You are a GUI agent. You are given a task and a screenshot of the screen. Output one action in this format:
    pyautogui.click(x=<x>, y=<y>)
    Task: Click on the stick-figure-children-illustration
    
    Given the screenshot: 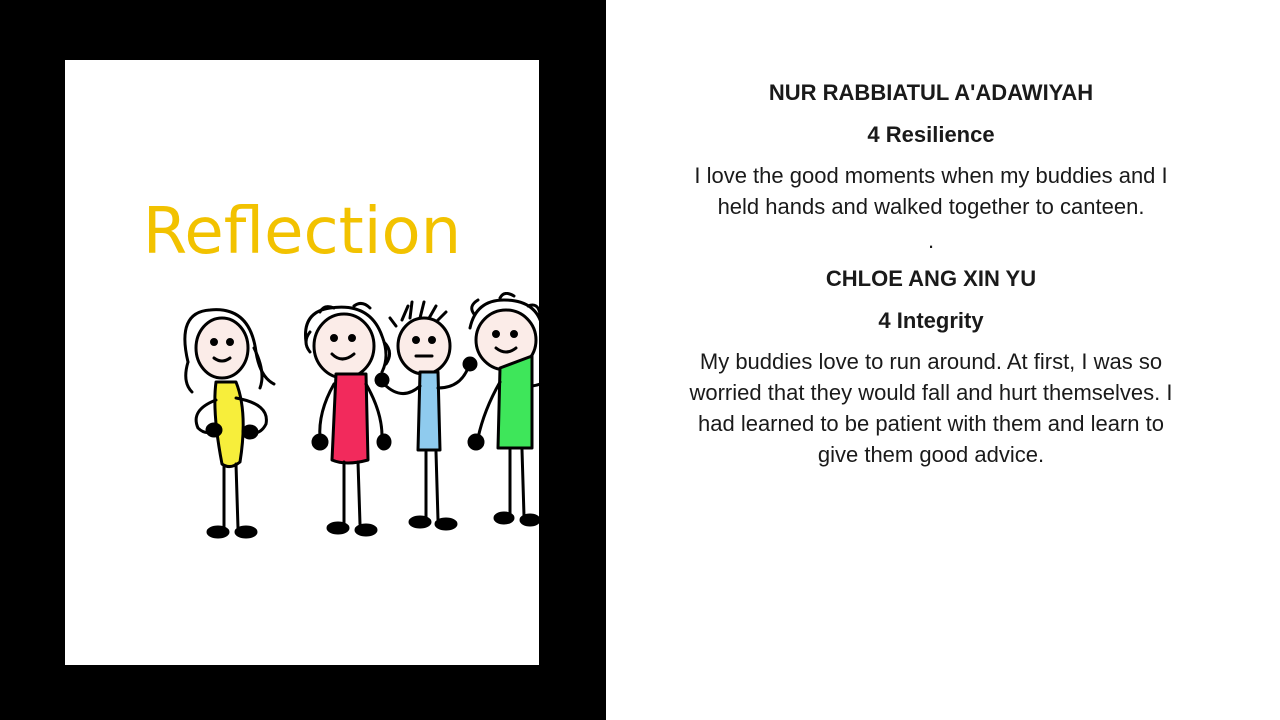 What is the action you would take?
    pyautogui.click(x=385, y=415)
    